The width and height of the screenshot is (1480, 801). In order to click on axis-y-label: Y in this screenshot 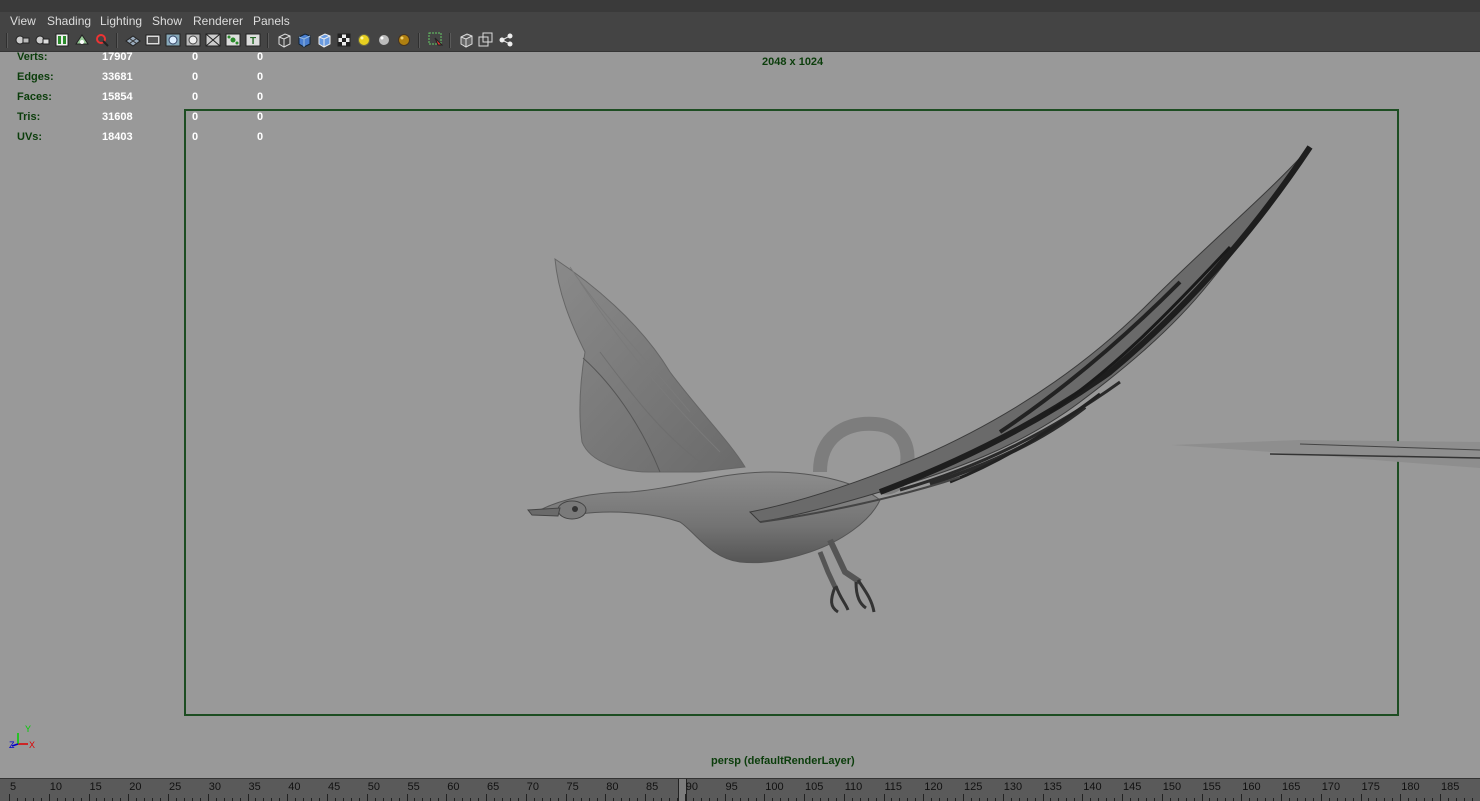, I will do `click(28, 729)`.